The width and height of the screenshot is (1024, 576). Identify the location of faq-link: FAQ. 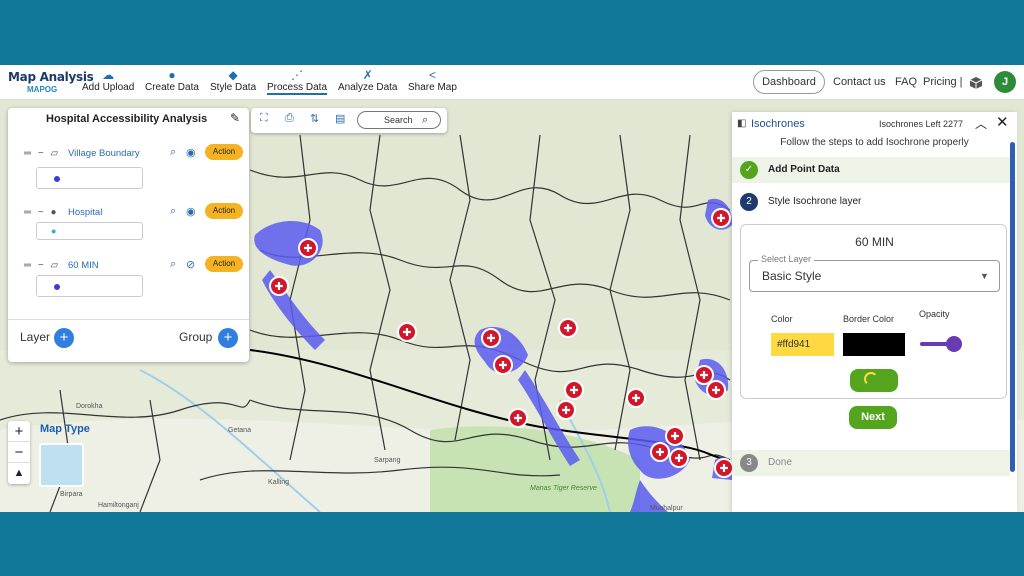
(906, 82).